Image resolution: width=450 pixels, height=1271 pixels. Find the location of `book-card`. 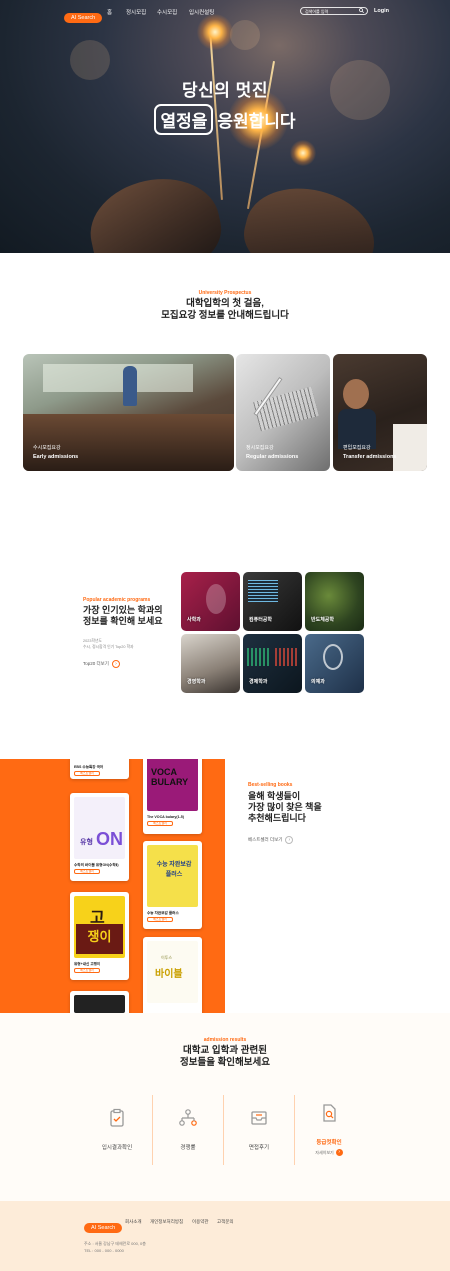

book-card is located at coordinates (99, 1002).